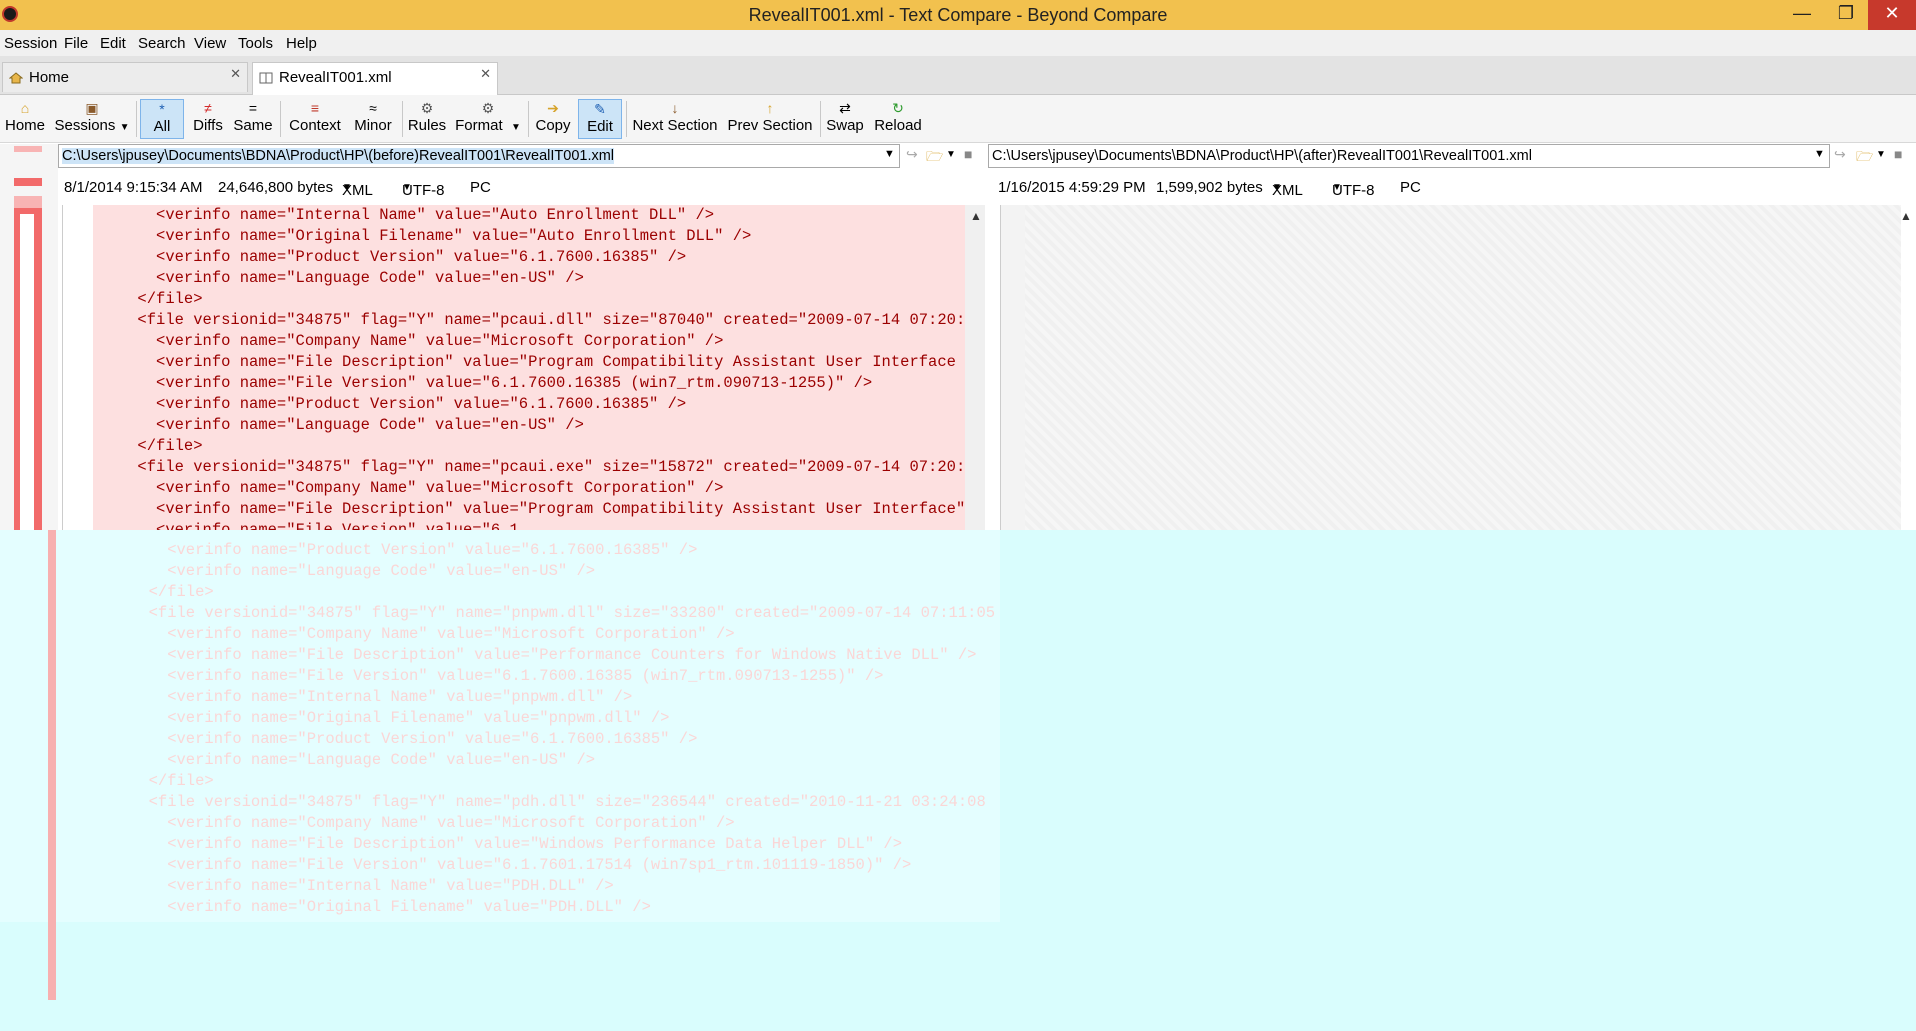 The image size is (1916, 1031). Describe the element at coordinates (25, 119) in the screenshot. I see `home-button: ⌂ Home` at that location.